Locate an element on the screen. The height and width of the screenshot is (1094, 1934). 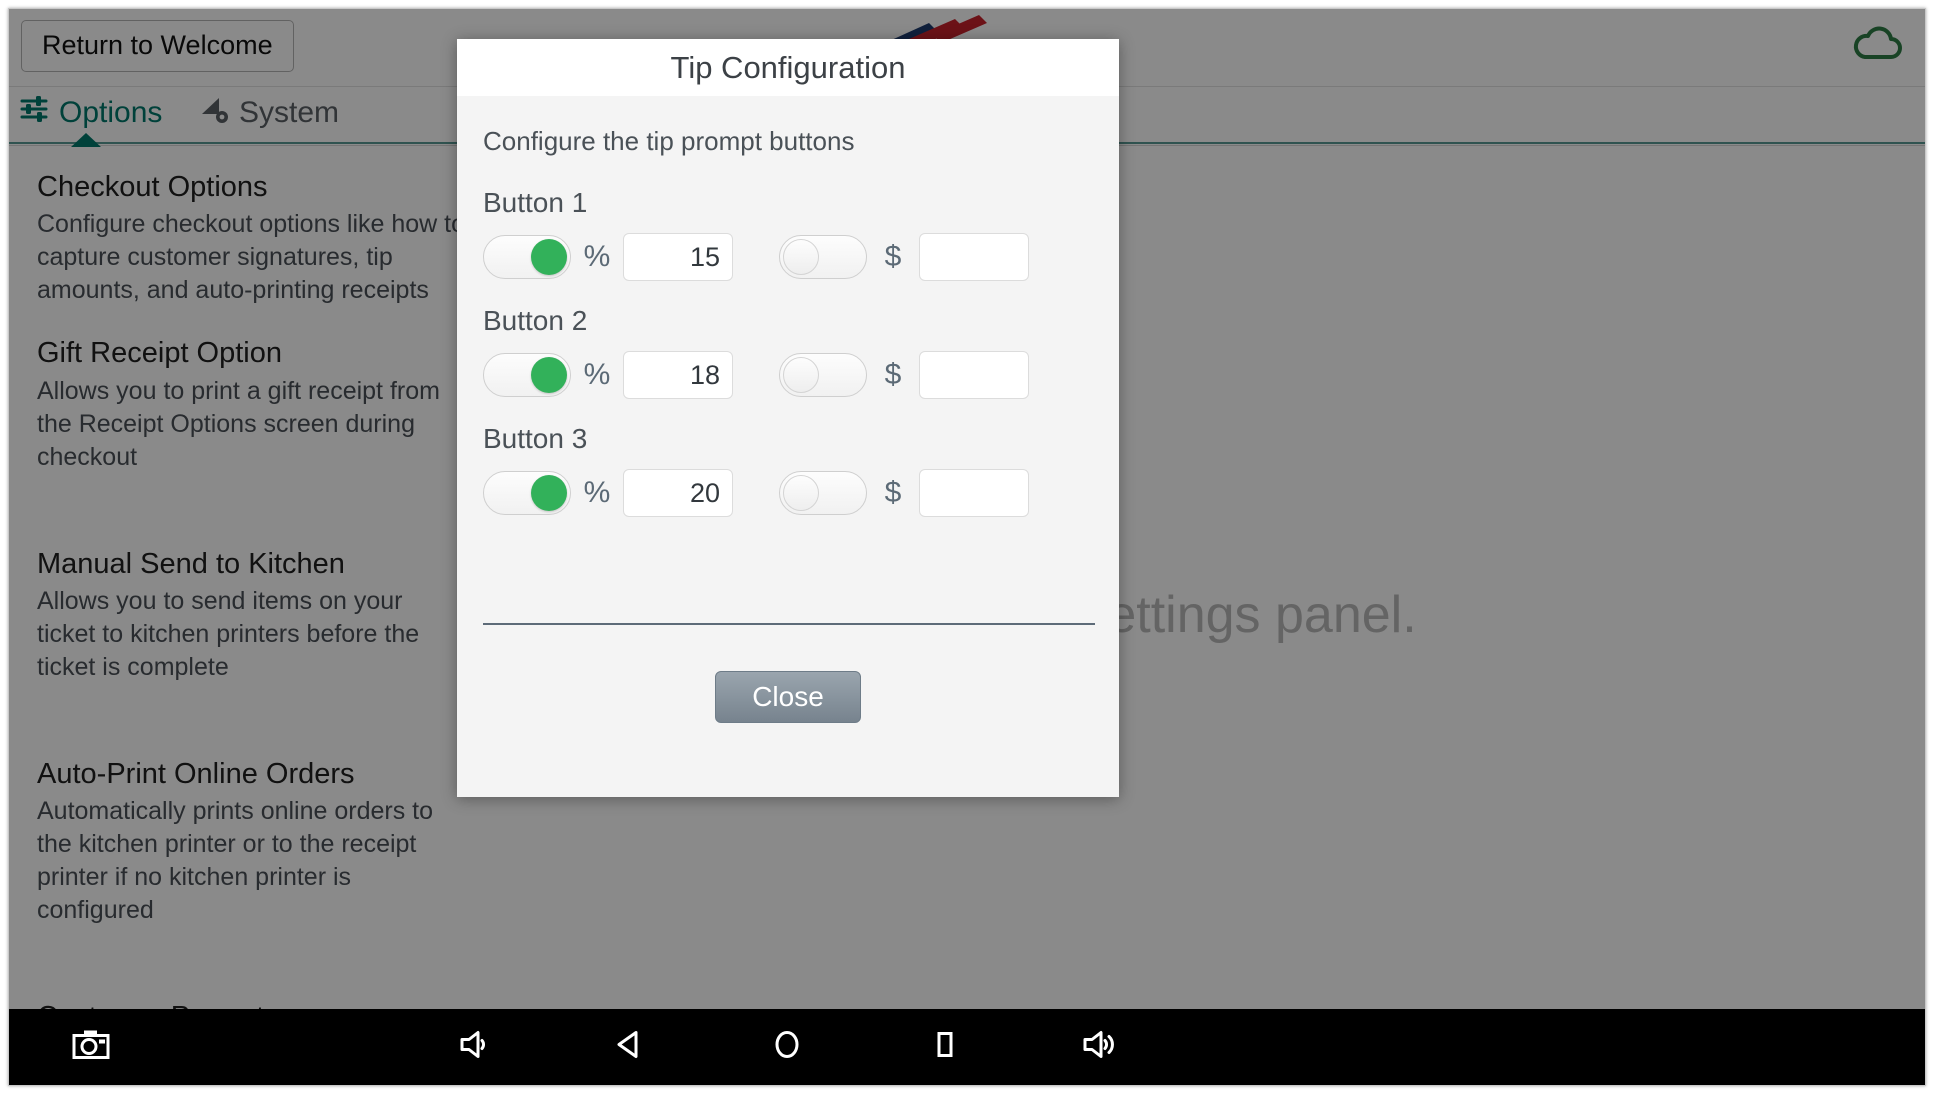
tip-3-percent-input: 20 is located at coordinates (678, 493).